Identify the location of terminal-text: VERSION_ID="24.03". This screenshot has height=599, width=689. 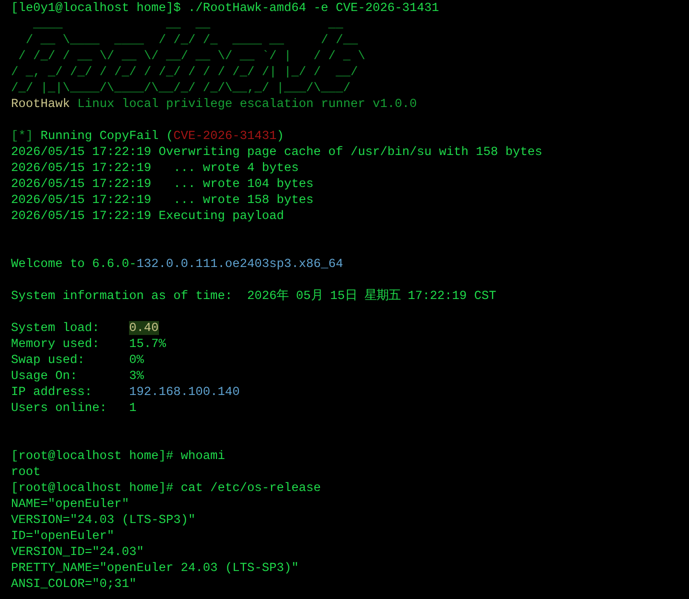
(77, 552).